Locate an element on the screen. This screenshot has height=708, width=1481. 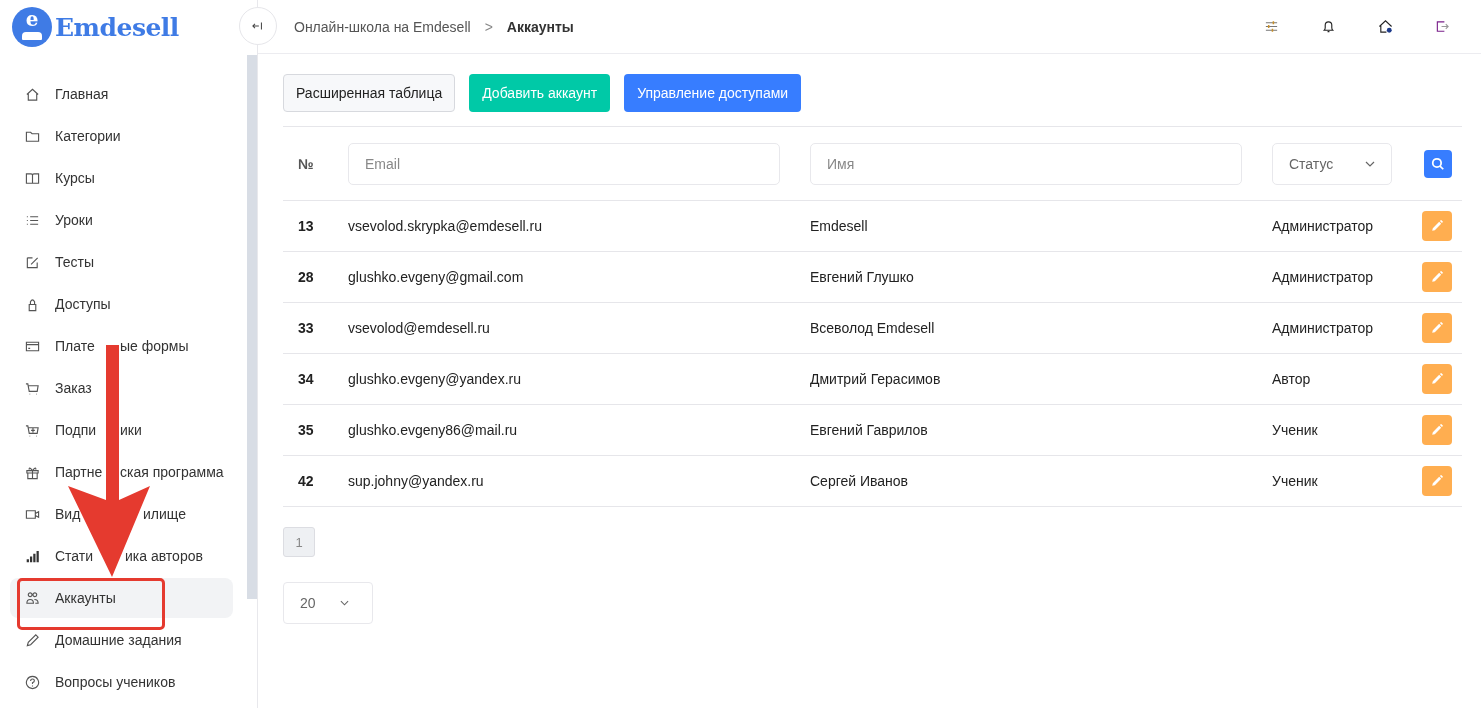
email-filter-field: Email is located at coordinates (564, 163).